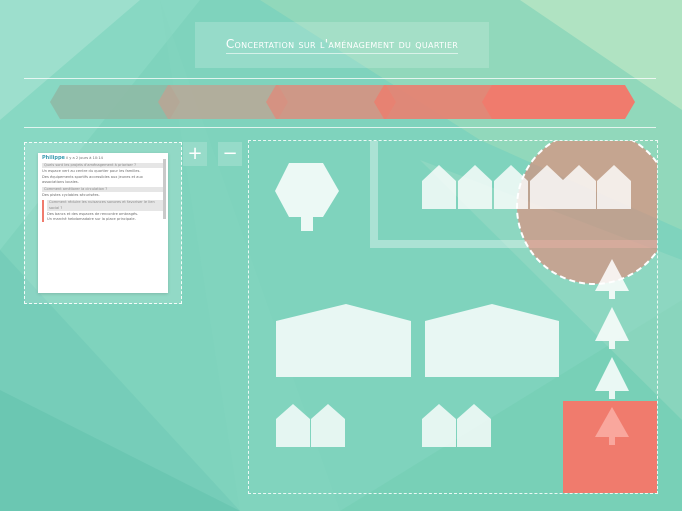  What do you see at coordinates (164, 189) in the screenshot?
I see `comment-scrollbar` at bounding box center [164, 189].